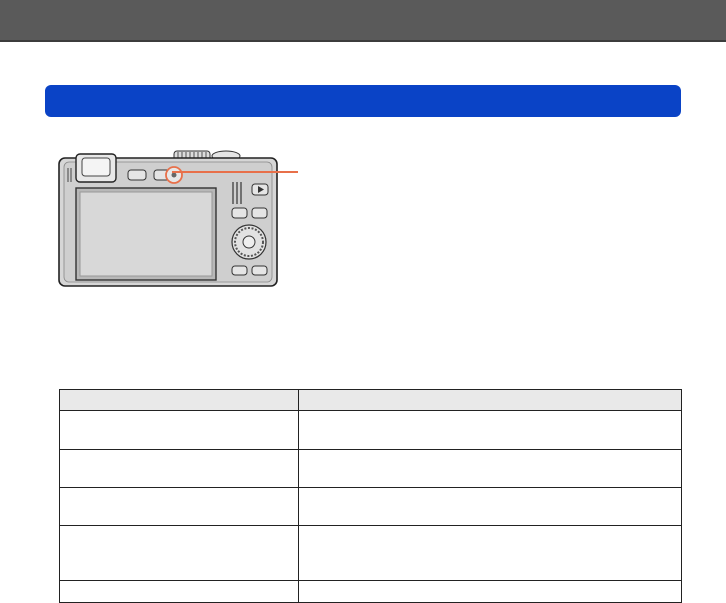 This screenshot has width=726, height=603. I want to click on table-header-row, so click(370, 400).